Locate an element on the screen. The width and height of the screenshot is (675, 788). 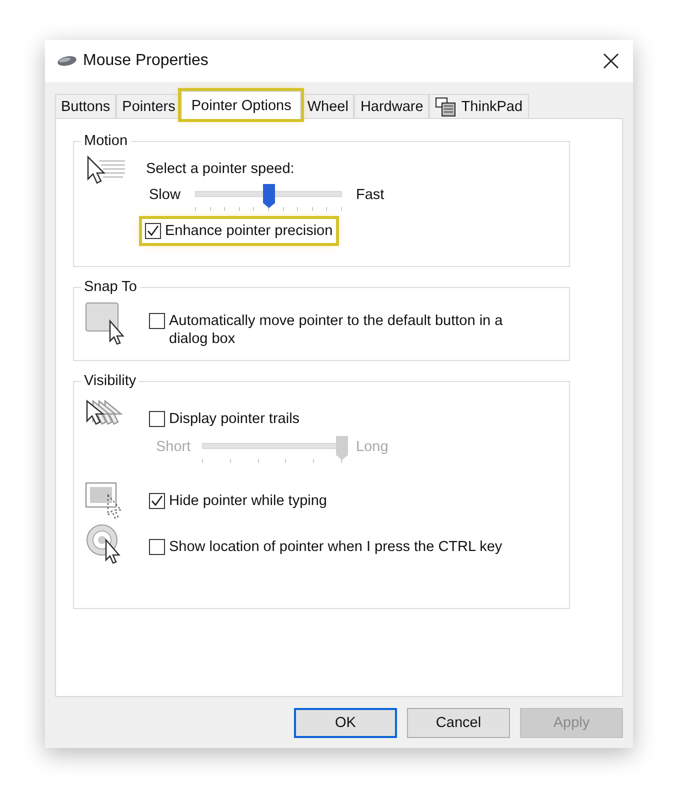
pointer-speed-label: Select a pointer speed: is located at coordinates (221, 169).